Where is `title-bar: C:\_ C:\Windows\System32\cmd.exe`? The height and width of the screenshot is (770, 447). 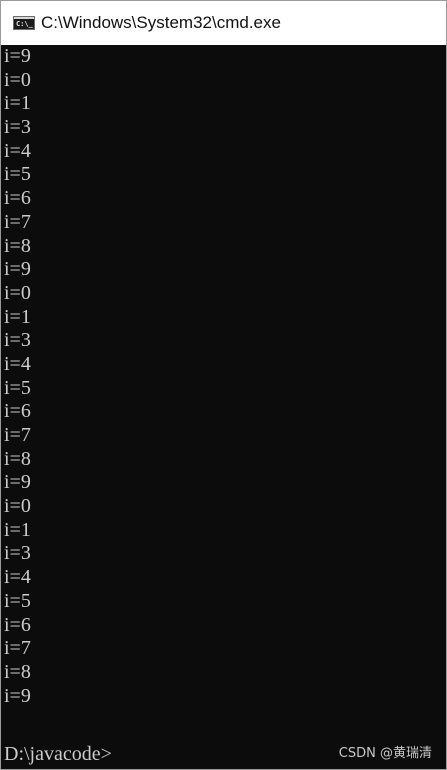 title-bar: C:\_ C:\Windows\System32\cmd.exe is located at coordinates (223, 23).